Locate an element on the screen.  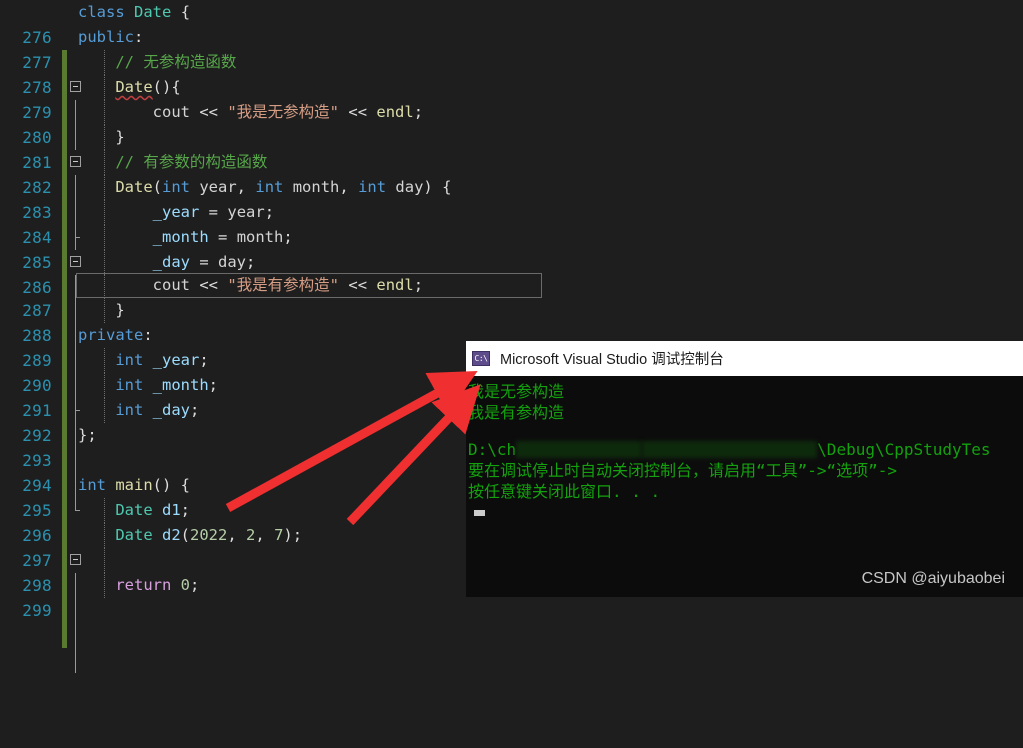
code-text: Date(int year, int month, int day) { is located at coordinates (283, 187).